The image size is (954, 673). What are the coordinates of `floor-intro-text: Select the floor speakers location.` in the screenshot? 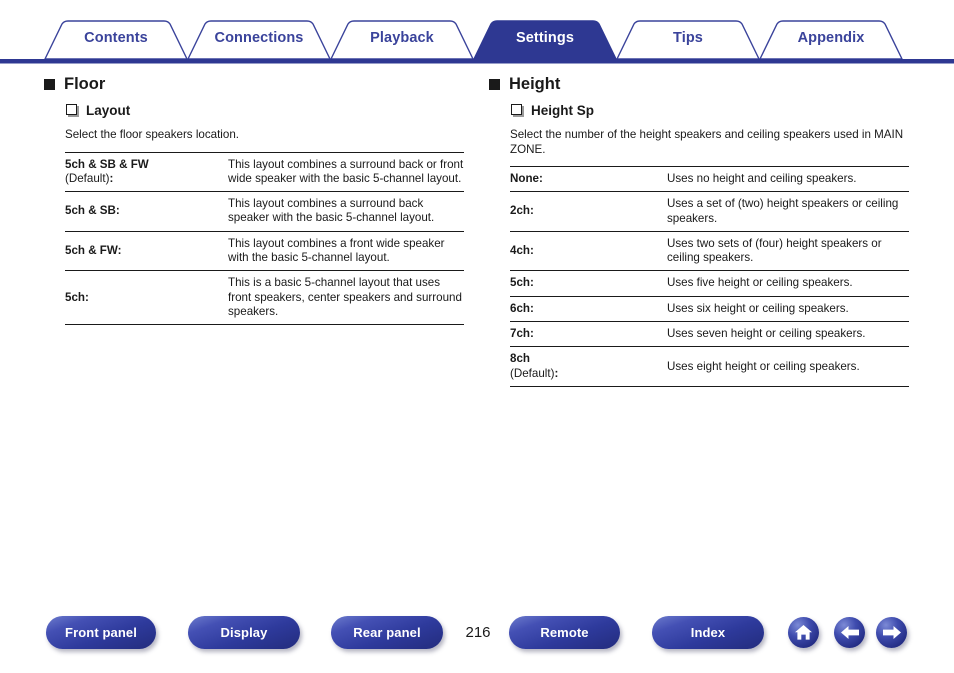 It's located at (152, 134).